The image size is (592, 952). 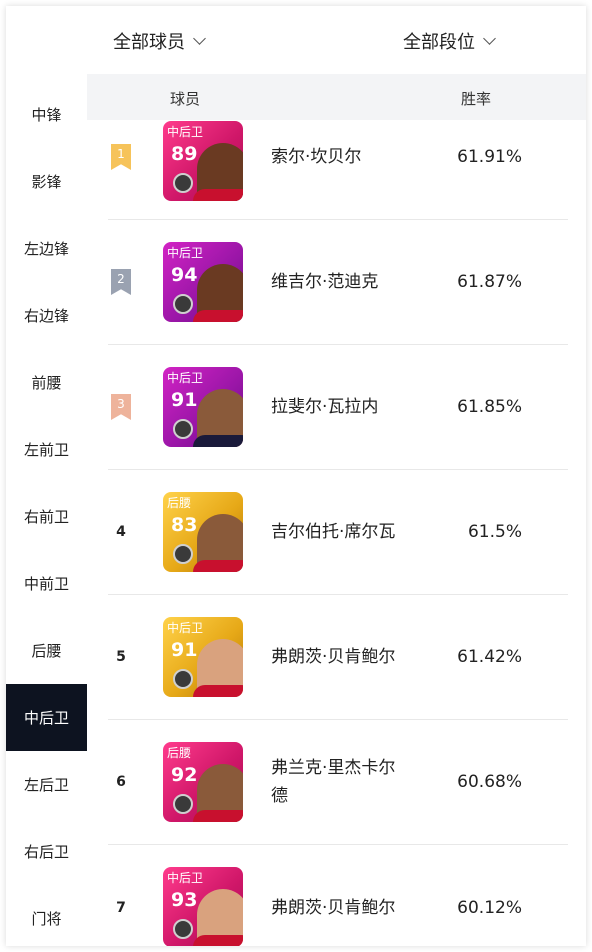 I want to click on silver-rank-flag-icon: 2, so click(x=121, y=282).